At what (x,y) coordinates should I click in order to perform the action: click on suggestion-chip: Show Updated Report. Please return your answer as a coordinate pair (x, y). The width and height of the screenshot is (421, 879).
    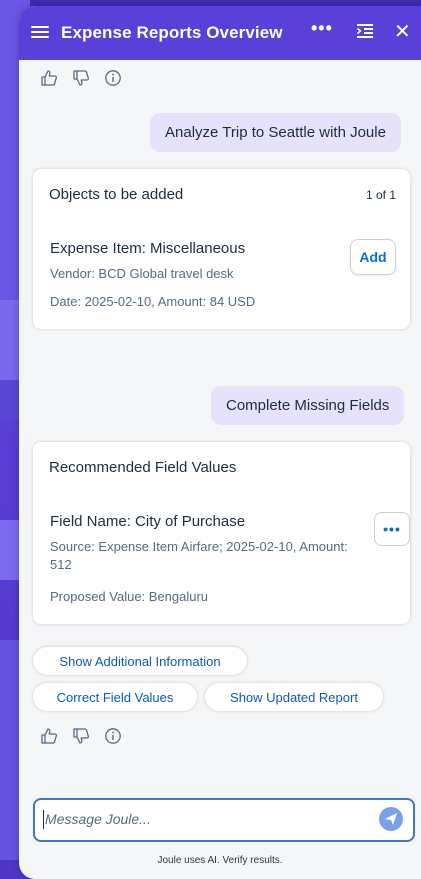
    Looking at the image, I should click on (294, 697).